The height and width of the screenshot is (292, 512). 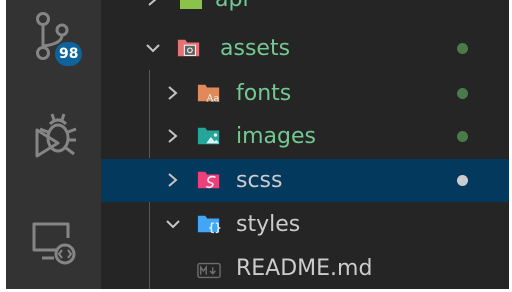 I want to click on activity-run-debug, so click(x=53, y=143).